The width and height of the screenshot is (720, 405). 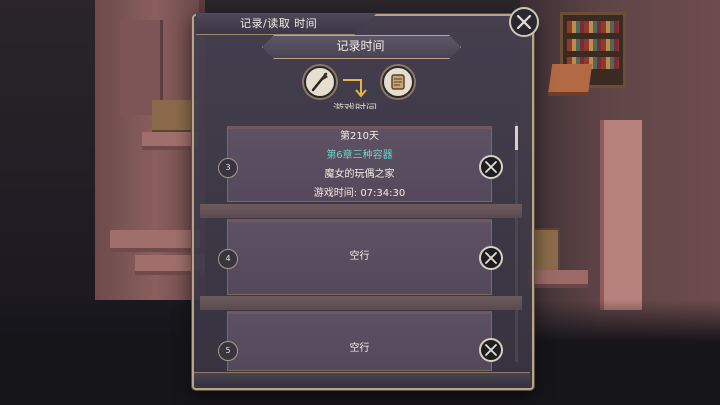 What do you see at coordinates (174, 117) in the screenshot?
I see `desk` at bounding box center [174, 117].